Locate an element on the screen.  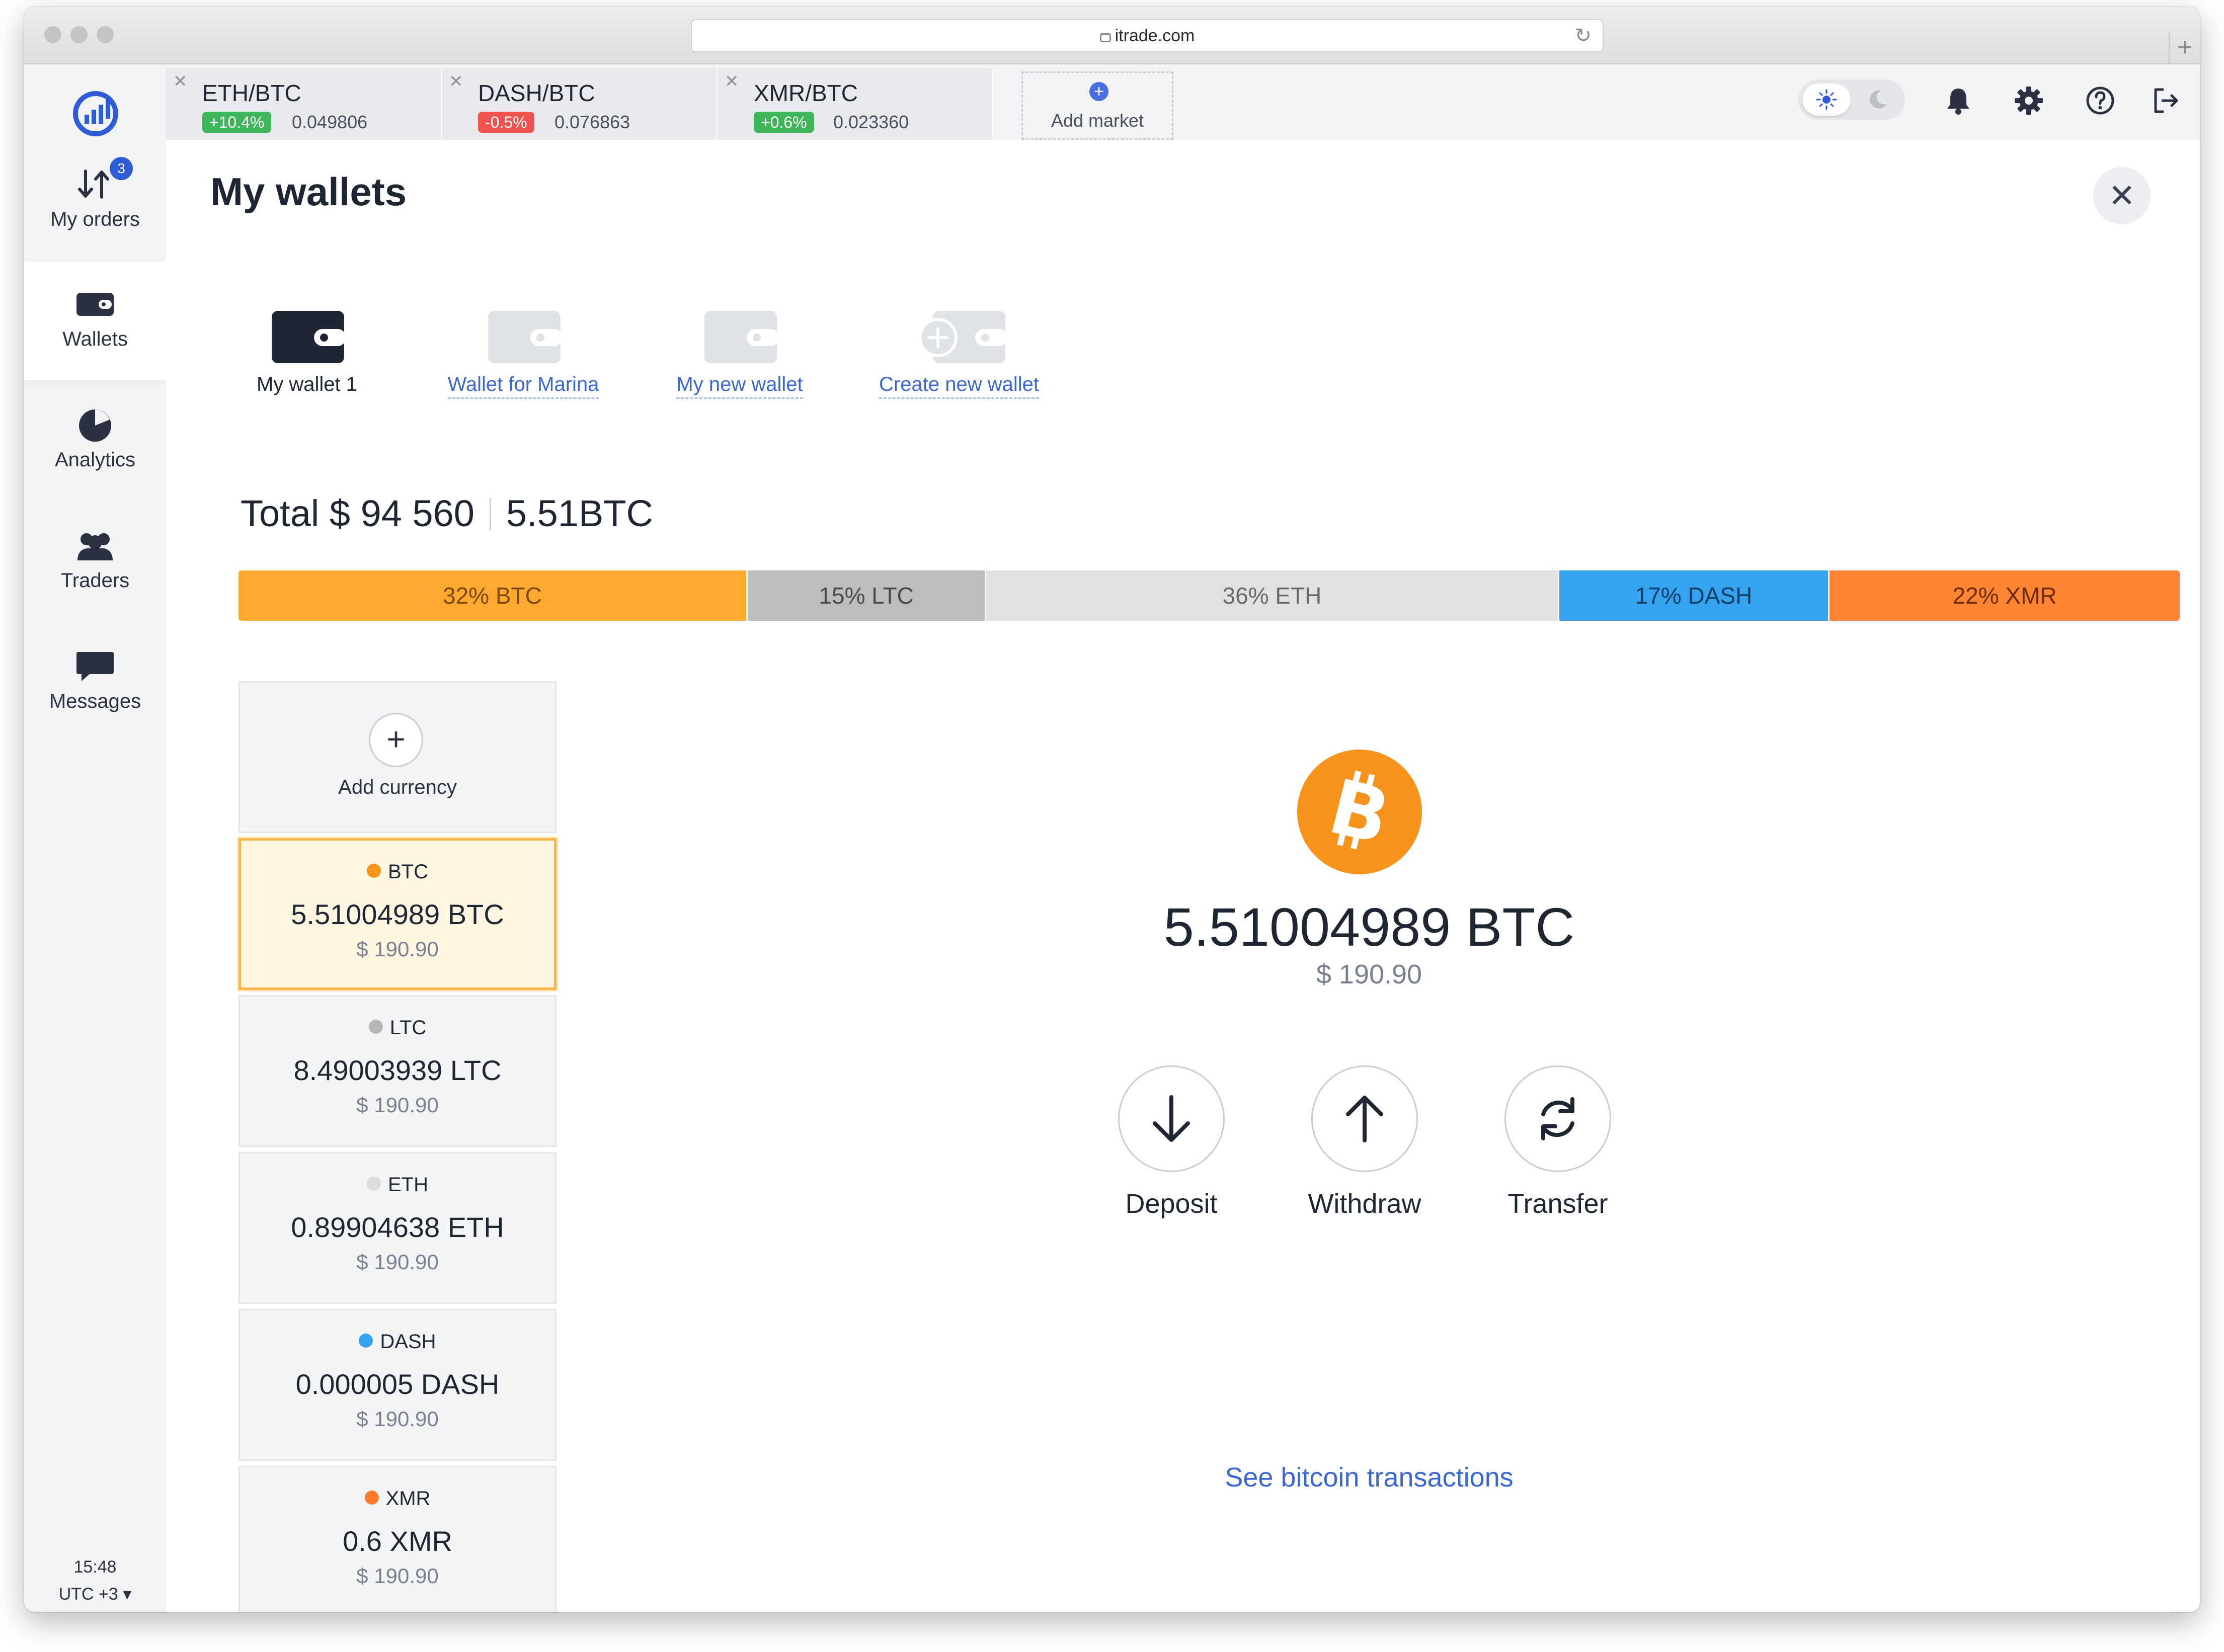
currency-amount: 0.6 XMR is located at coordinates (397, 1541).